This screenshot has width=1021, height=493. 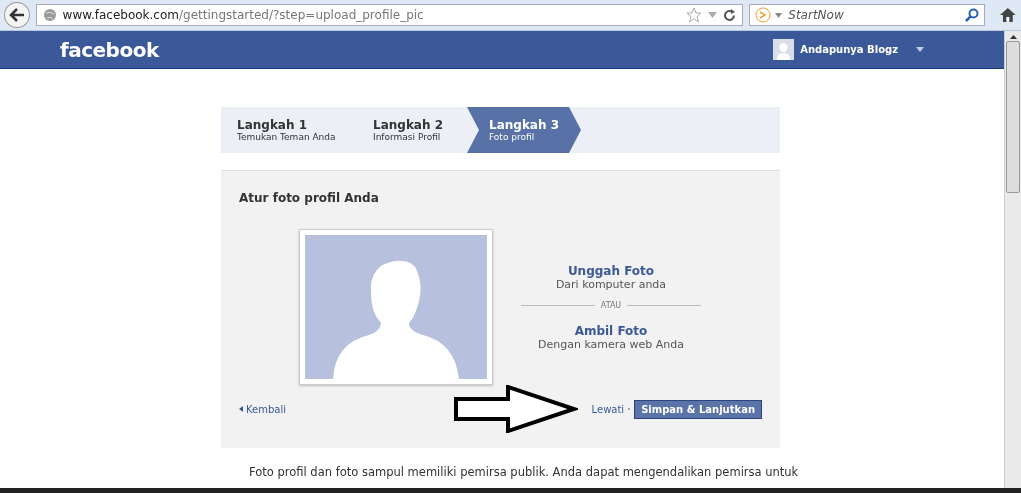 What do you see at coordinates (243, 15) in the screenshot?
I see `url-text: www.facebook.com/gettingstarted/?step=upload_profile_pic` at bounding box center [243, 15].